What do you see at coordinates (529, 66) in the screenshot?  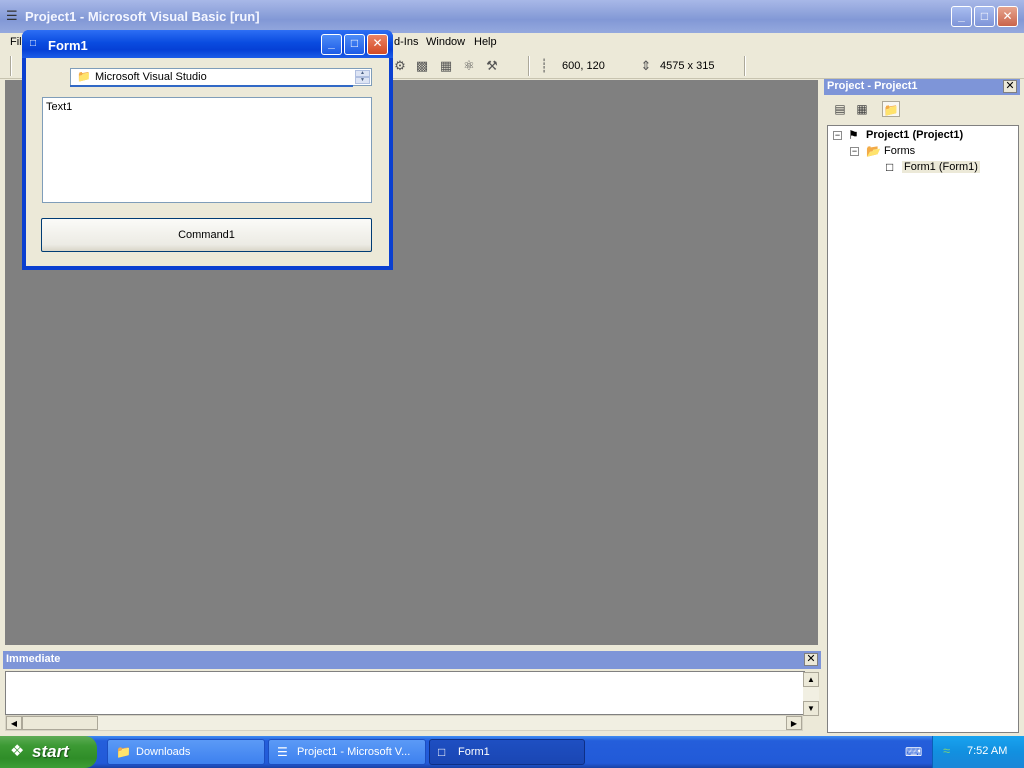 I see `toolbar-separator` at bounding box center [529, 66].